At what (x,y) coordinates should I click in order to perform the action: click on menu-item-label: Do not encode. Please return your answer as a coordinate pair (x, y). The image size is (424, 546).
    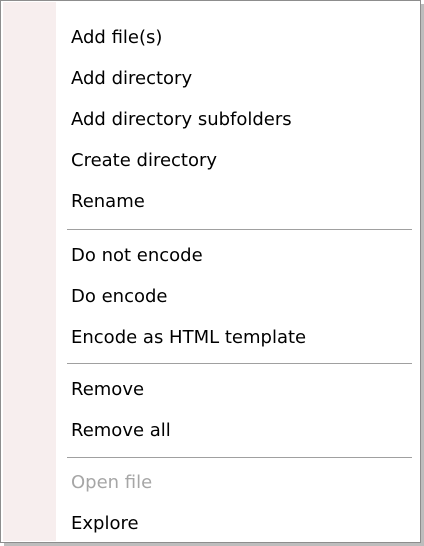
    Looking at the image, I should click on (137, 255).